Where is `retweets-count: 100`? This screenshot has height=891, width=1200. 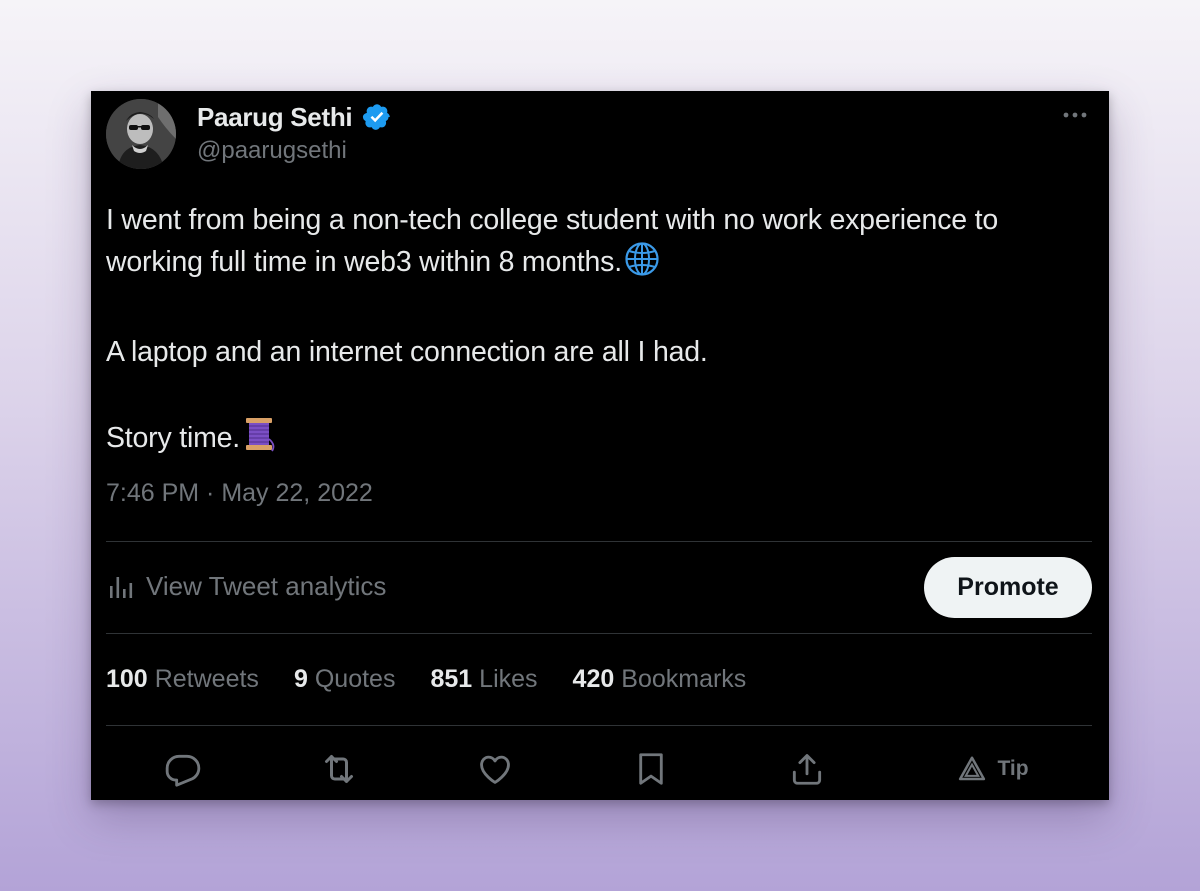 retweets-count: 100 is located at coordinates (127, 679).